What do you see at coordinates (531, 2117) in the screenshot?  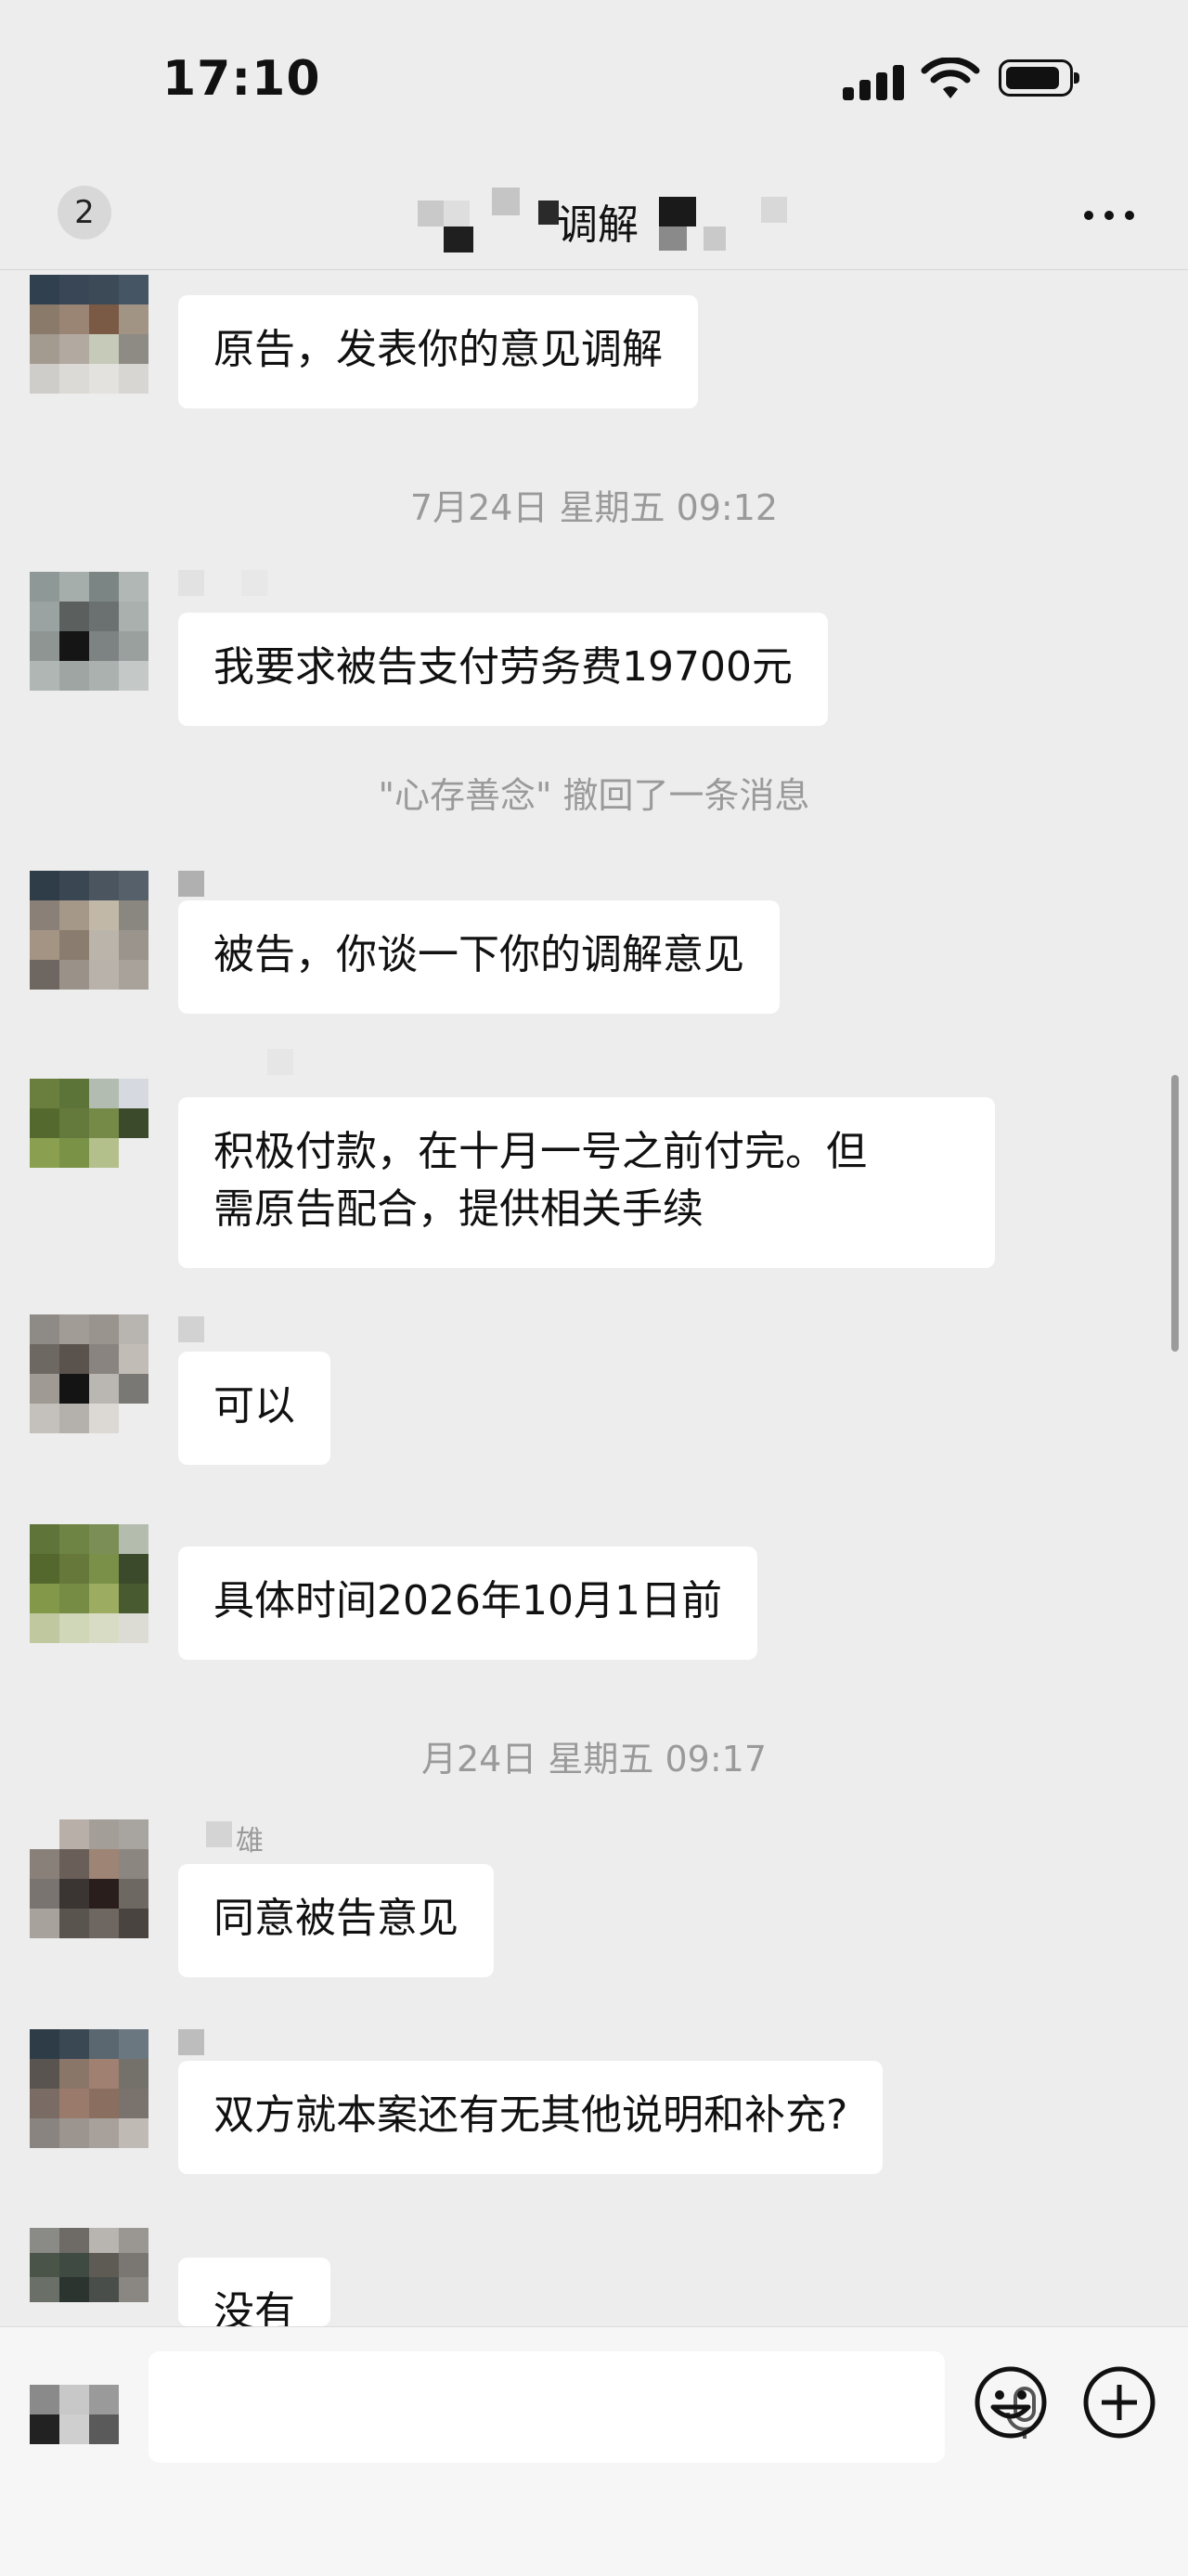 I see `message-bubble: 双方就本案还有无其他说明和补充?` at bounding box center [531, 2117].